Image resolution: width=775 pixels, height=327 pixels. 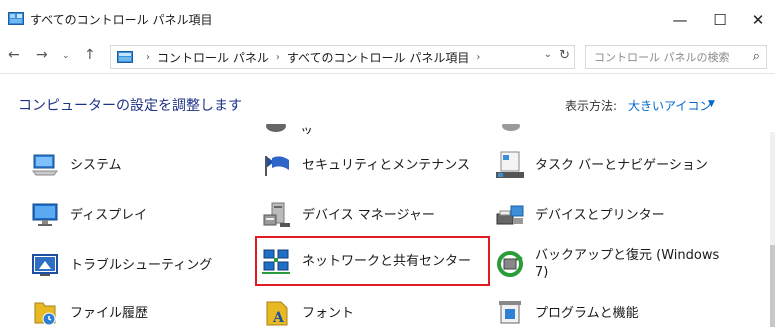 I want to click on item-label: トラブルシューティング, so click(x=141, y=265).